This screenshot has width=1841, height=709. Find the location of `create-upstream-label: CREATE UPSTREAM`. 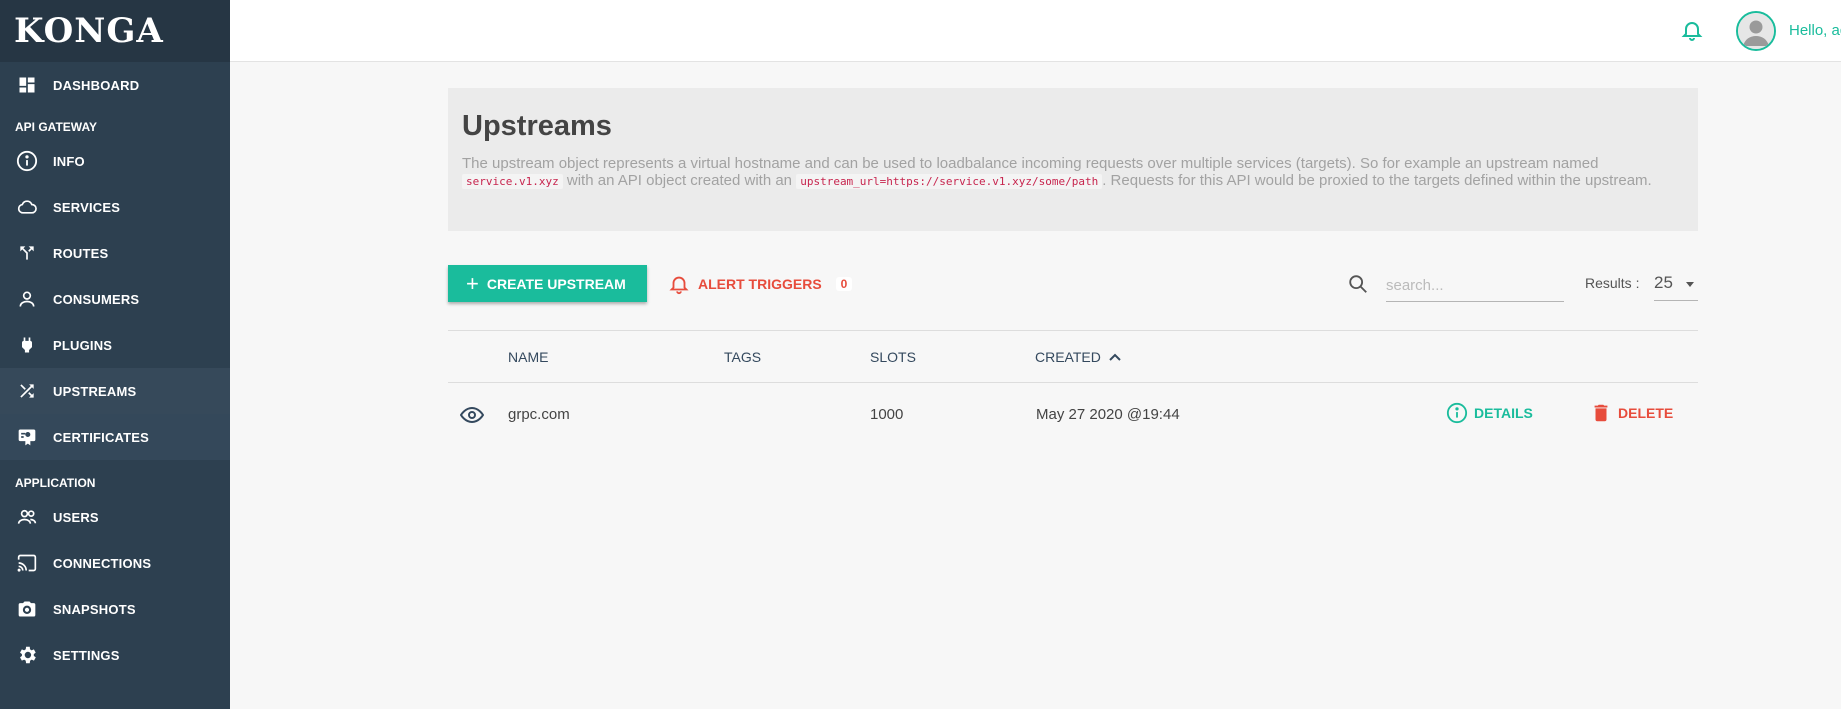

create-upstream-label: CREATE UPSTREAM is located at coordinates (556, 283).